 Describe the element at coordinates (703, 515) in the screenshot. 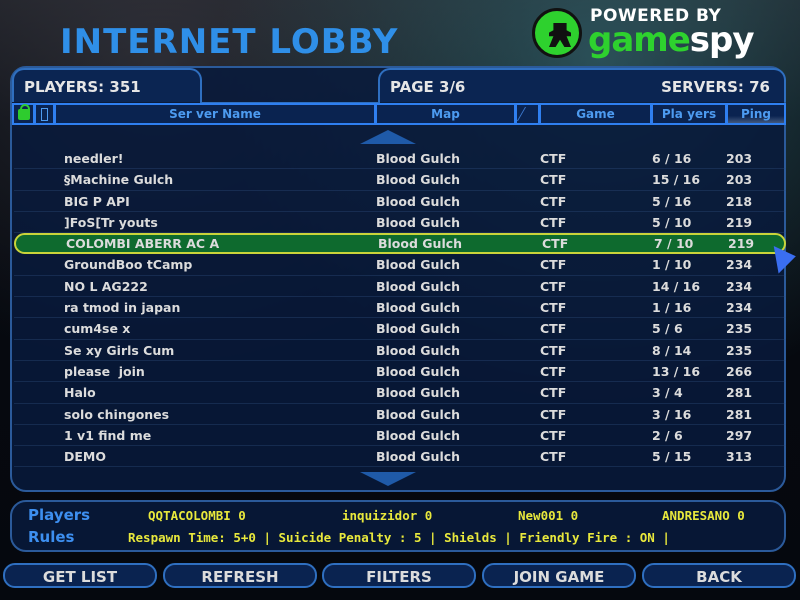

I see `player-entry: ANDRESANO 0` at that location.